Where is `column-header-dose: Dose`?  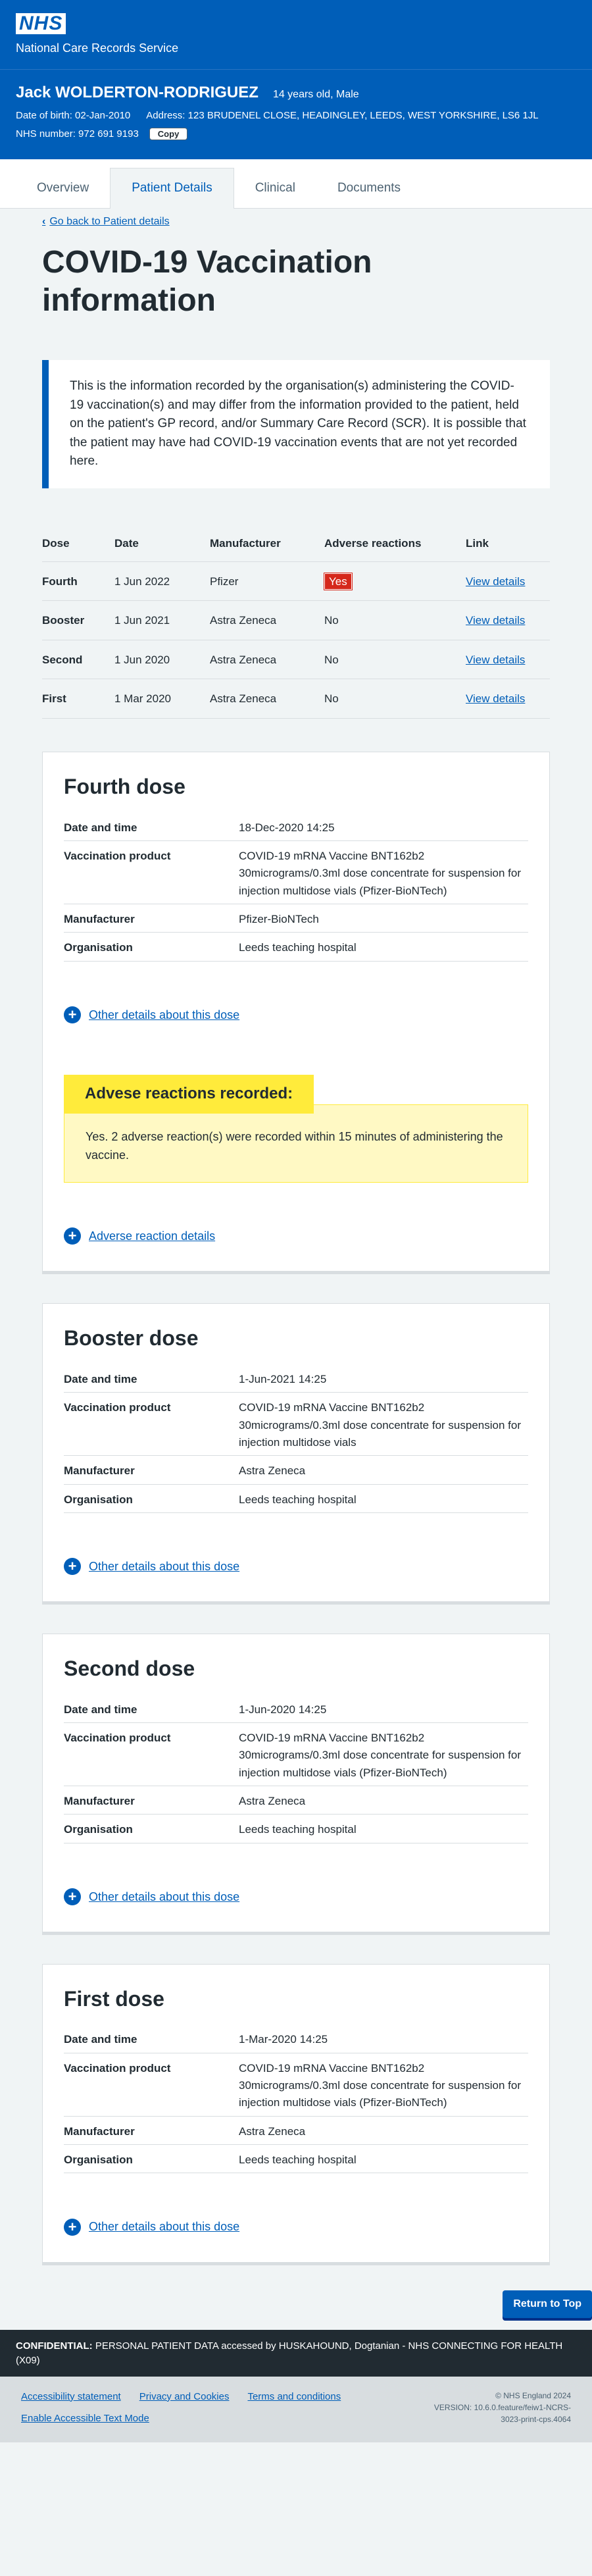
column-header-dose: Dose is located at coordinates (78, 544).